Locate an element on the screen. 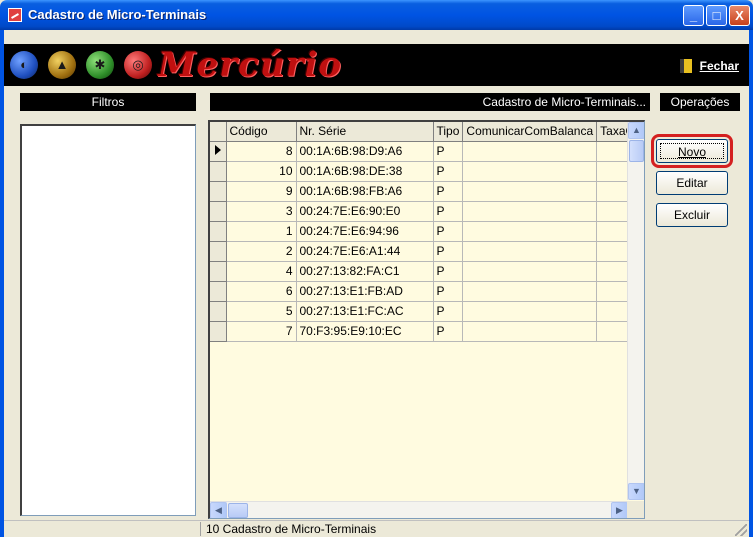 Image resolution: width=753 pixels, height=537 pixels. cell-codigo: 6 is located at coordinates (261, 291).